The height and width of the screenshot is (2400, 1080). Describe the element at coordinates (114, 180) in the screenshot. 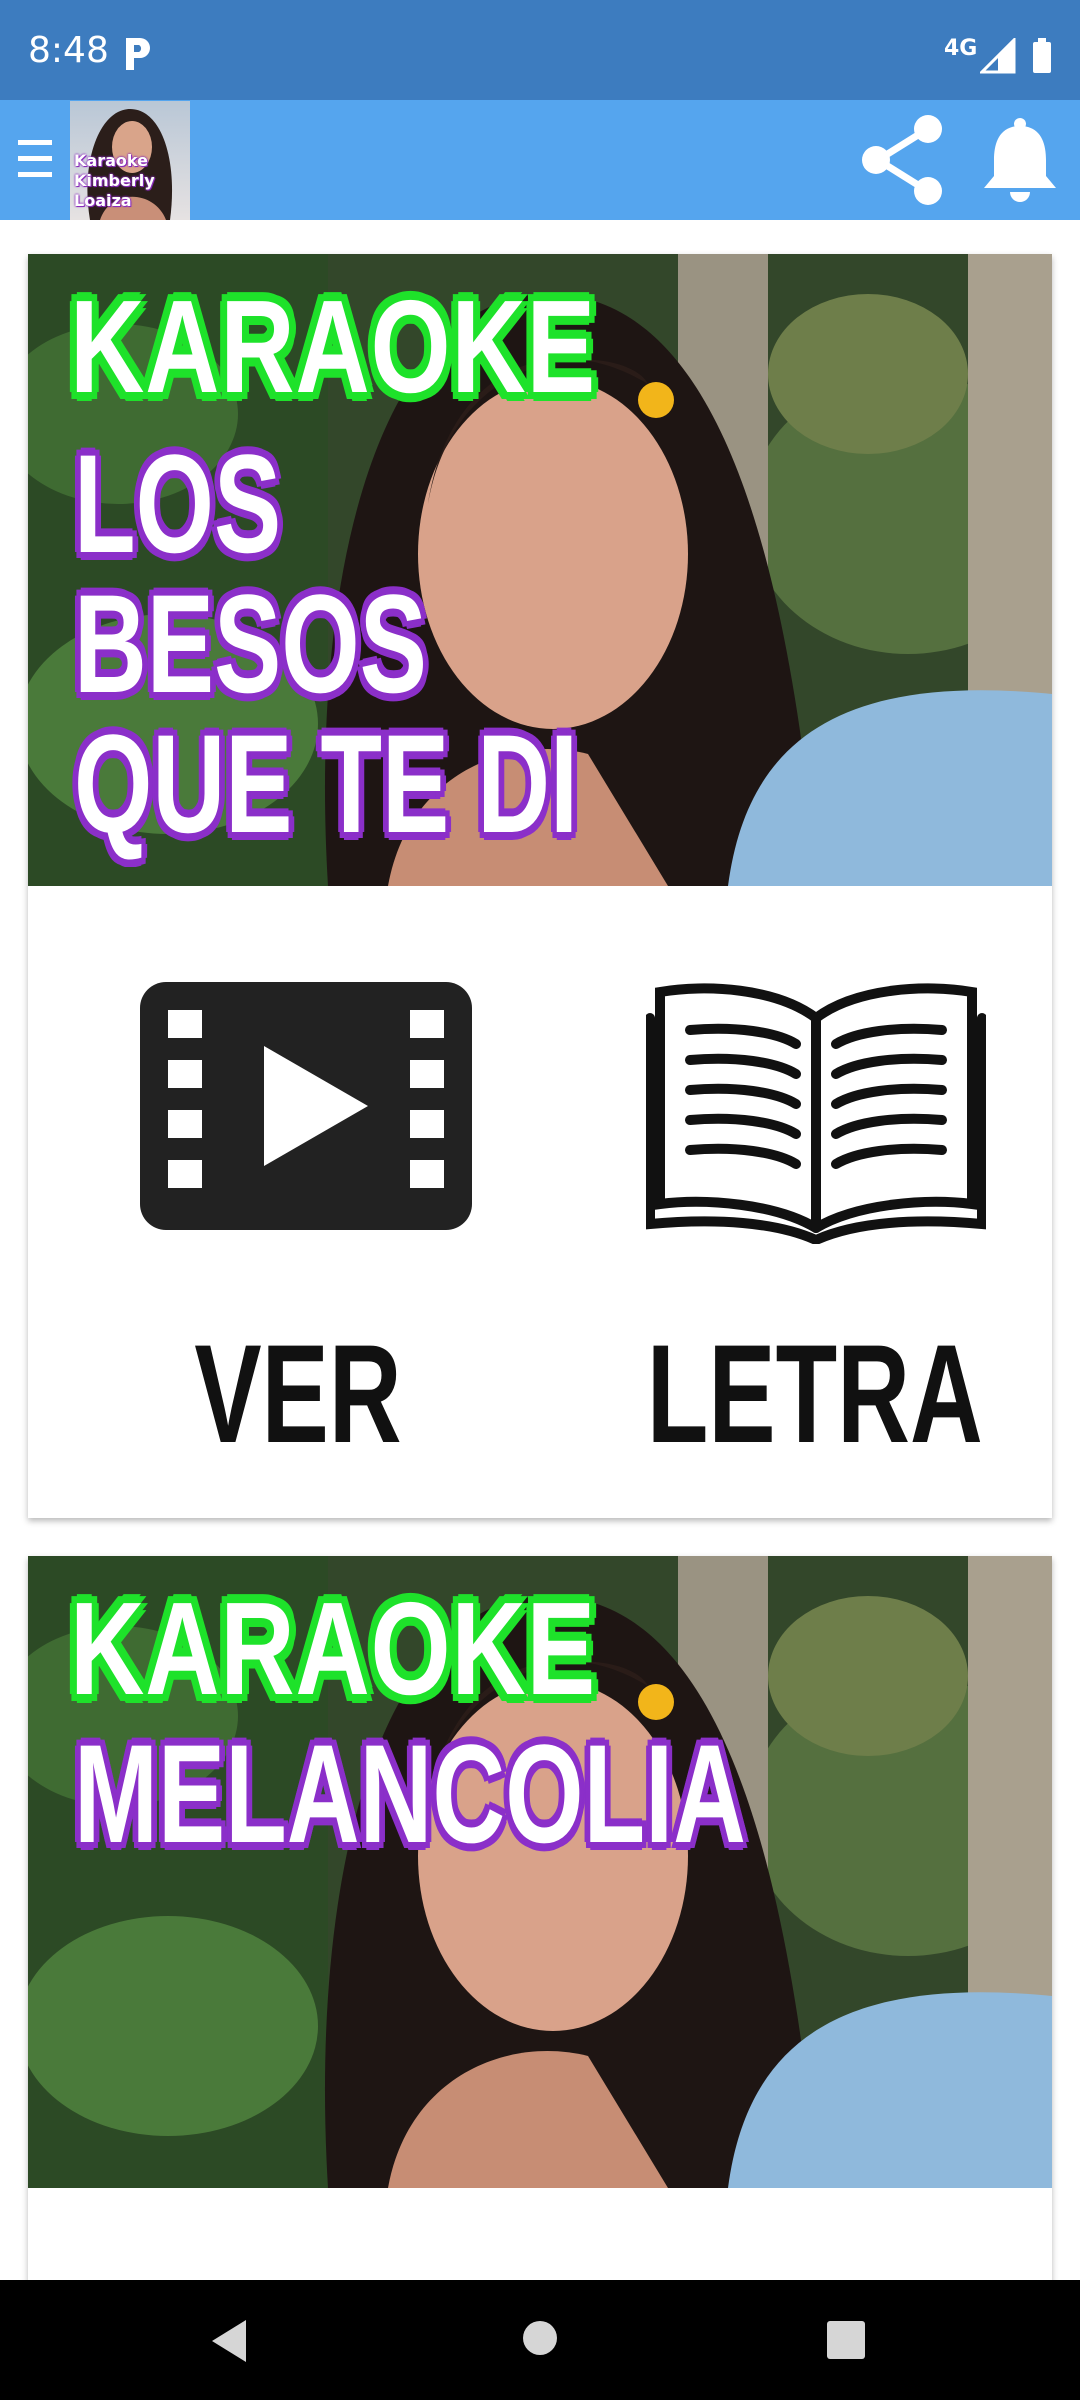

I see `app-logo-text: Karaoke Kimberly Loaiza` at that location.